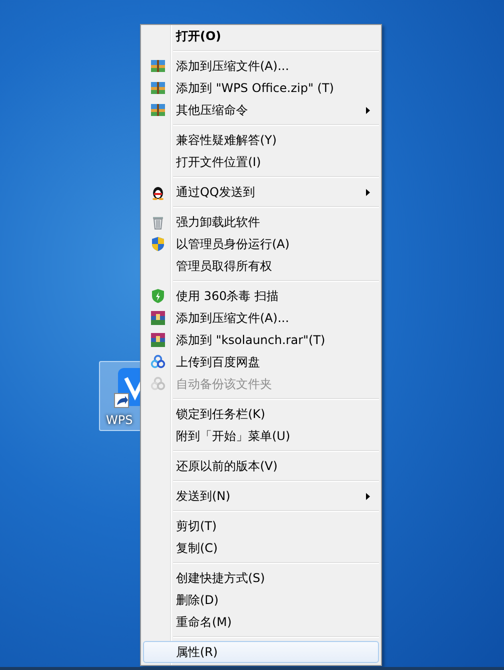 Image resolution: width=504 pixels, height=670 pixels. Describe the element at coordinates (119, 420) in the screenshot. I see `icon-label: WPS` at that location.